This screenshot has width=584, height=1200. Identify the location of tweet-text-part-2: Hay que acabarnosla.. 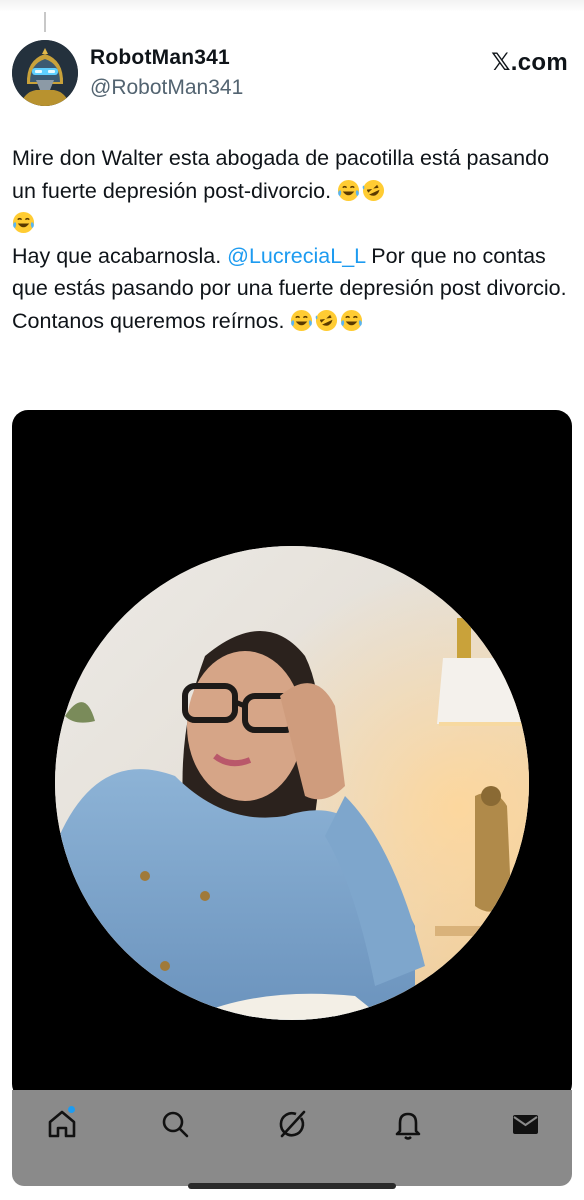
(120, 255).